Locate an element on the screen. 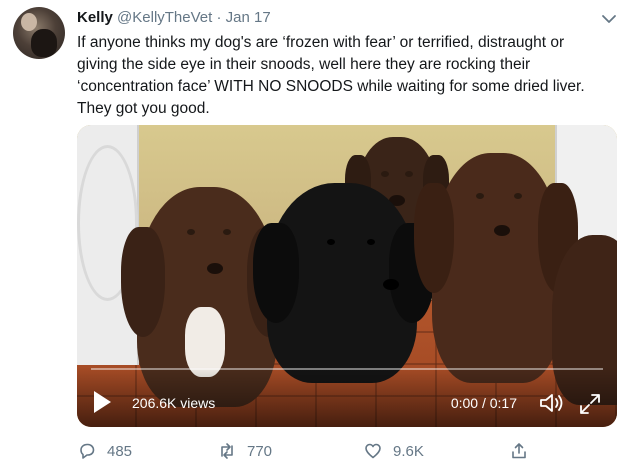  retweet-action: 770 is located at coordinates (244, 451).